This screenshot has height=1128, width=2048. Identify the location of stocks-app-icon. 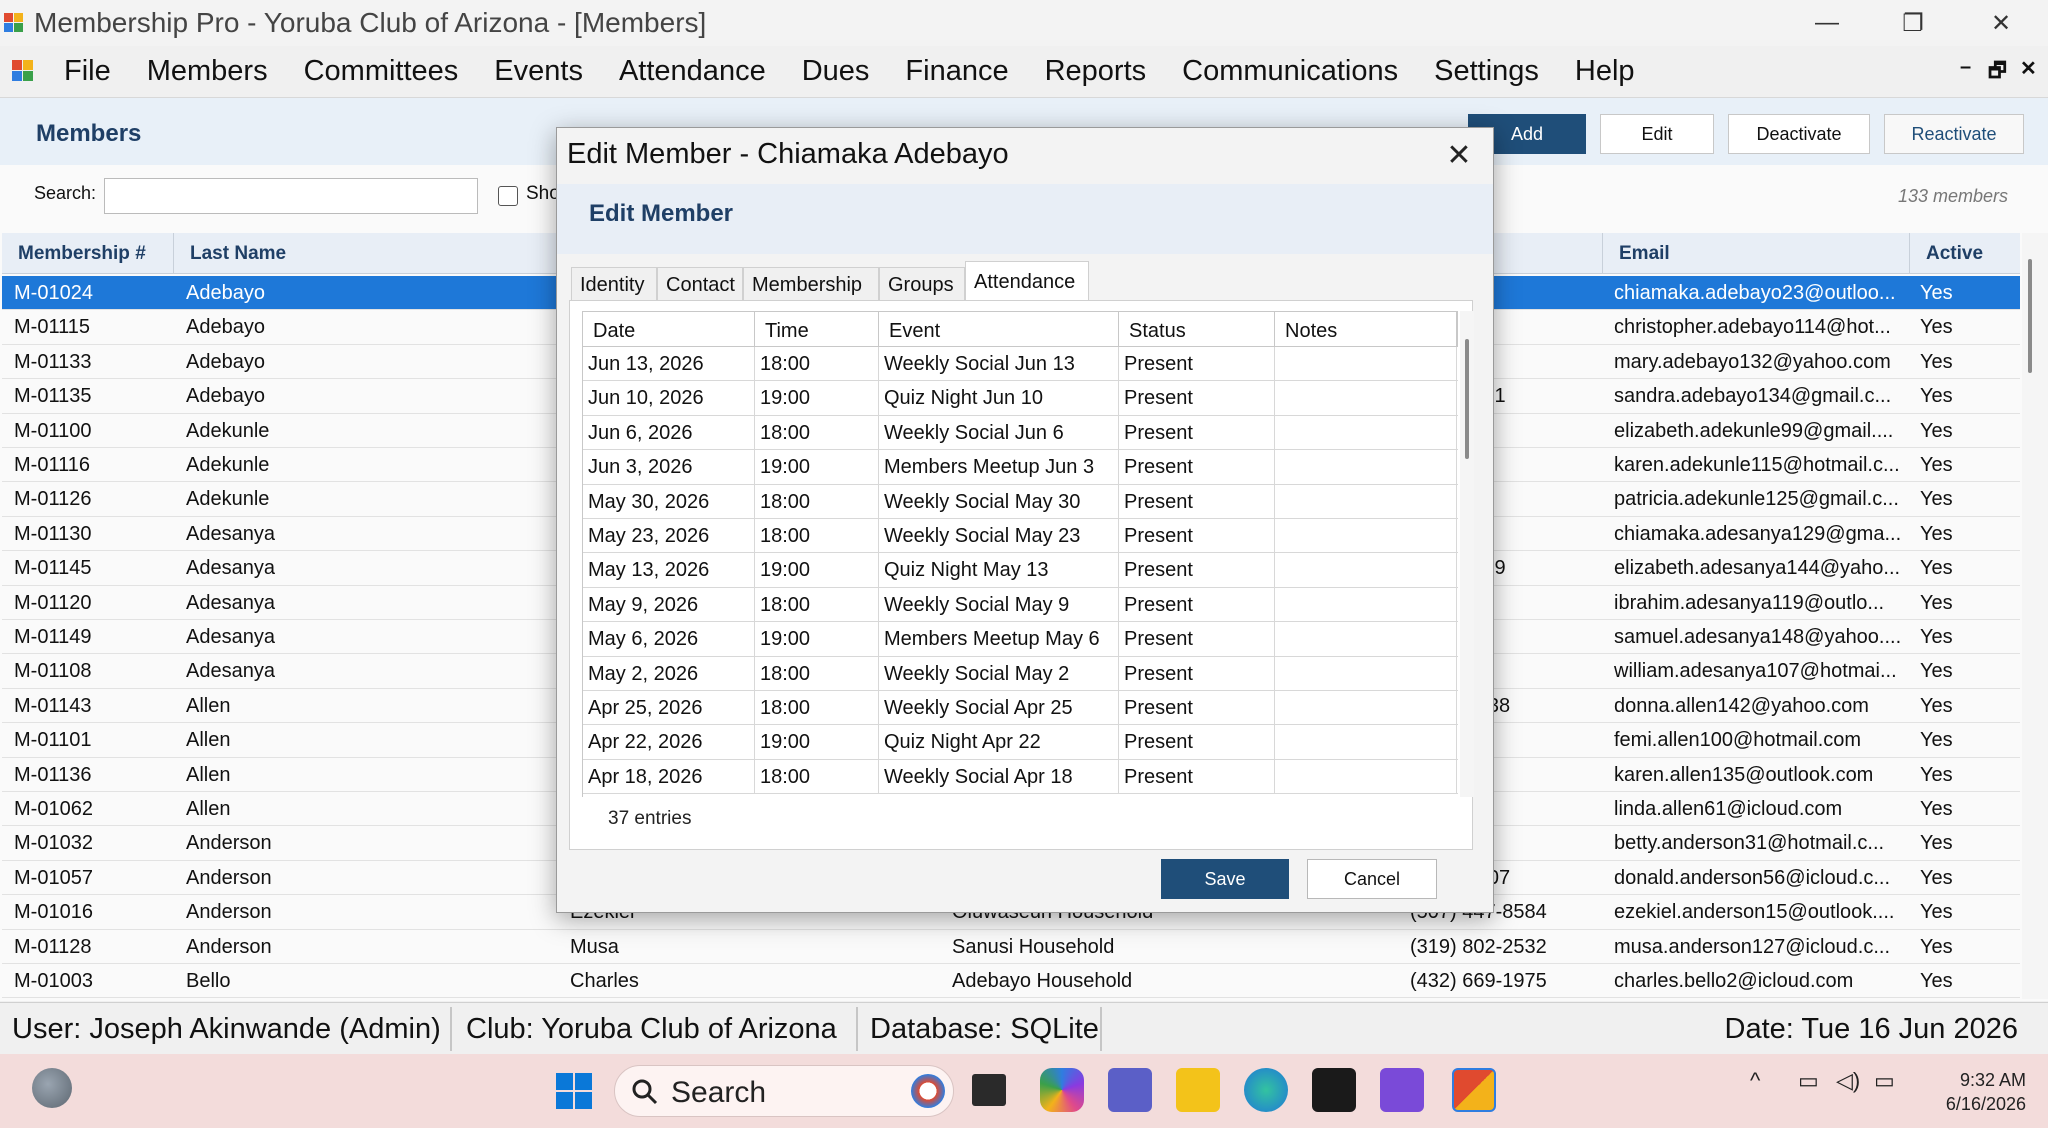
(1334, 1090).